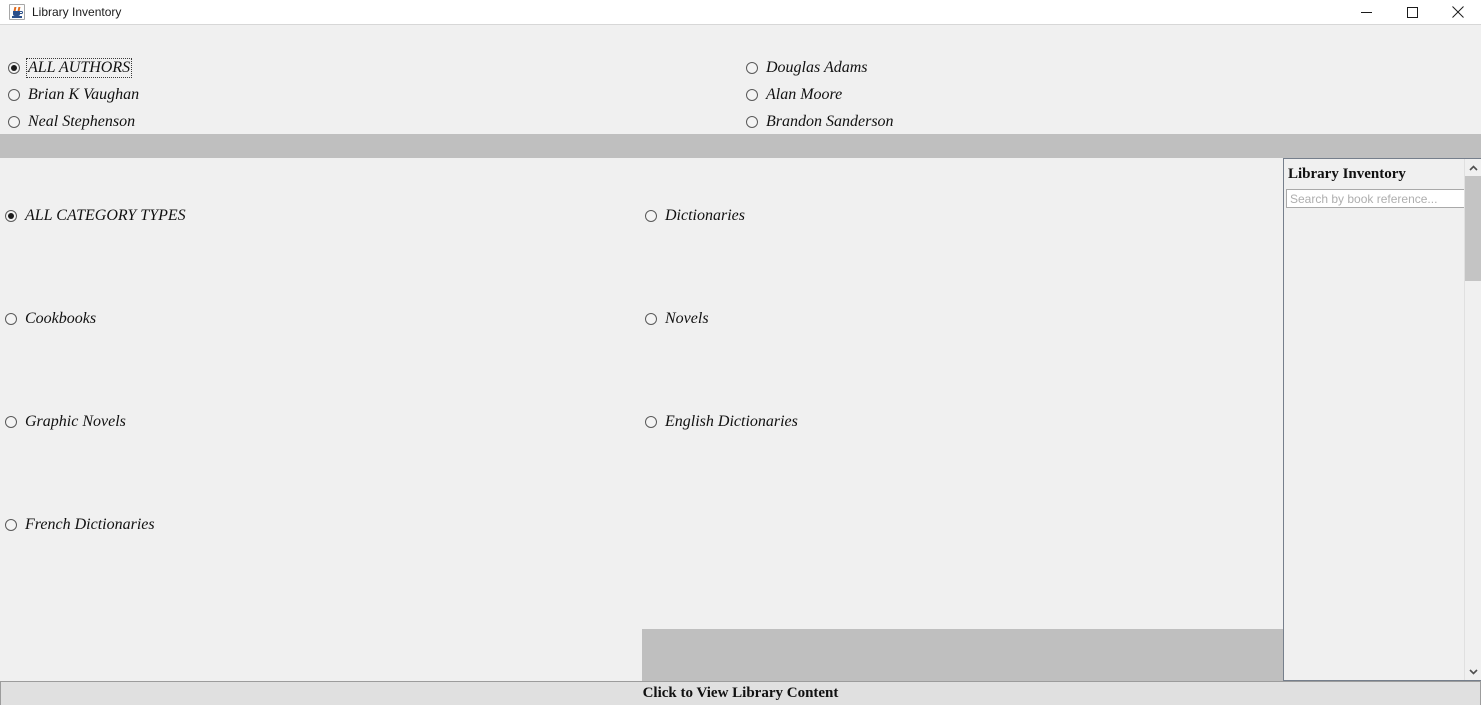  I want to click on author-radio-option: Neal Stephenson, so click(72, 122).